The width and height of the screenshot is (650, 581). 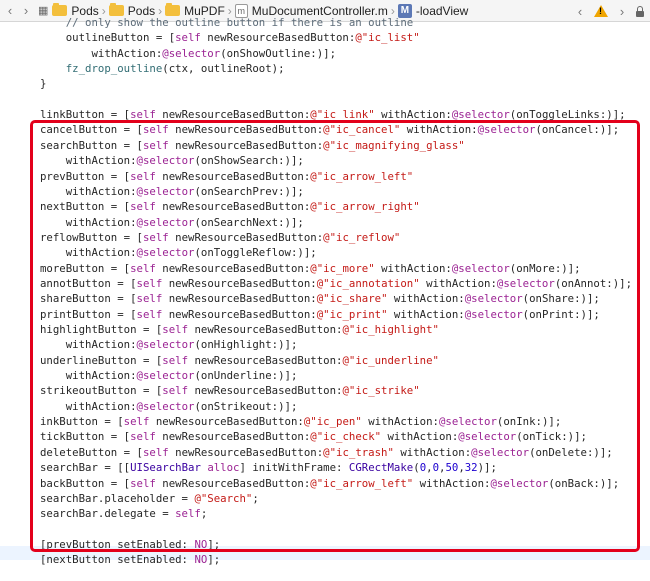 What do you see at coordinates (622, 11) in the screenshot?
I see `next-issue-icon: ›` at bounding box center [622, 11].